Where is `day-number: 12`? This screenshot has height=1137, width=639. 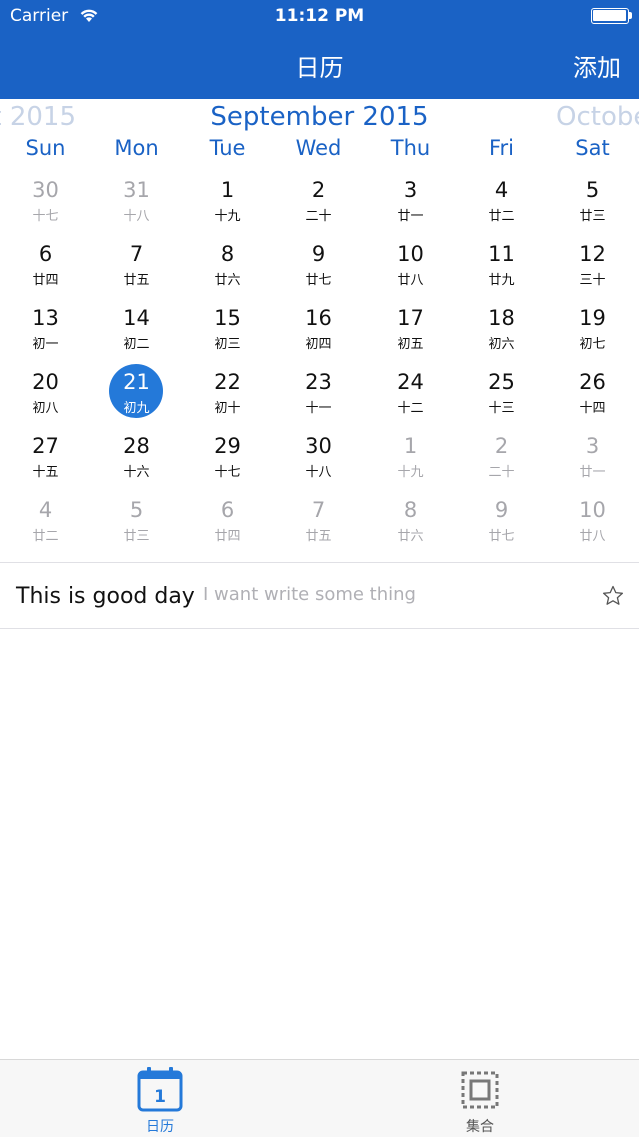 day-number: 12 is located at coordinates (592, 254).